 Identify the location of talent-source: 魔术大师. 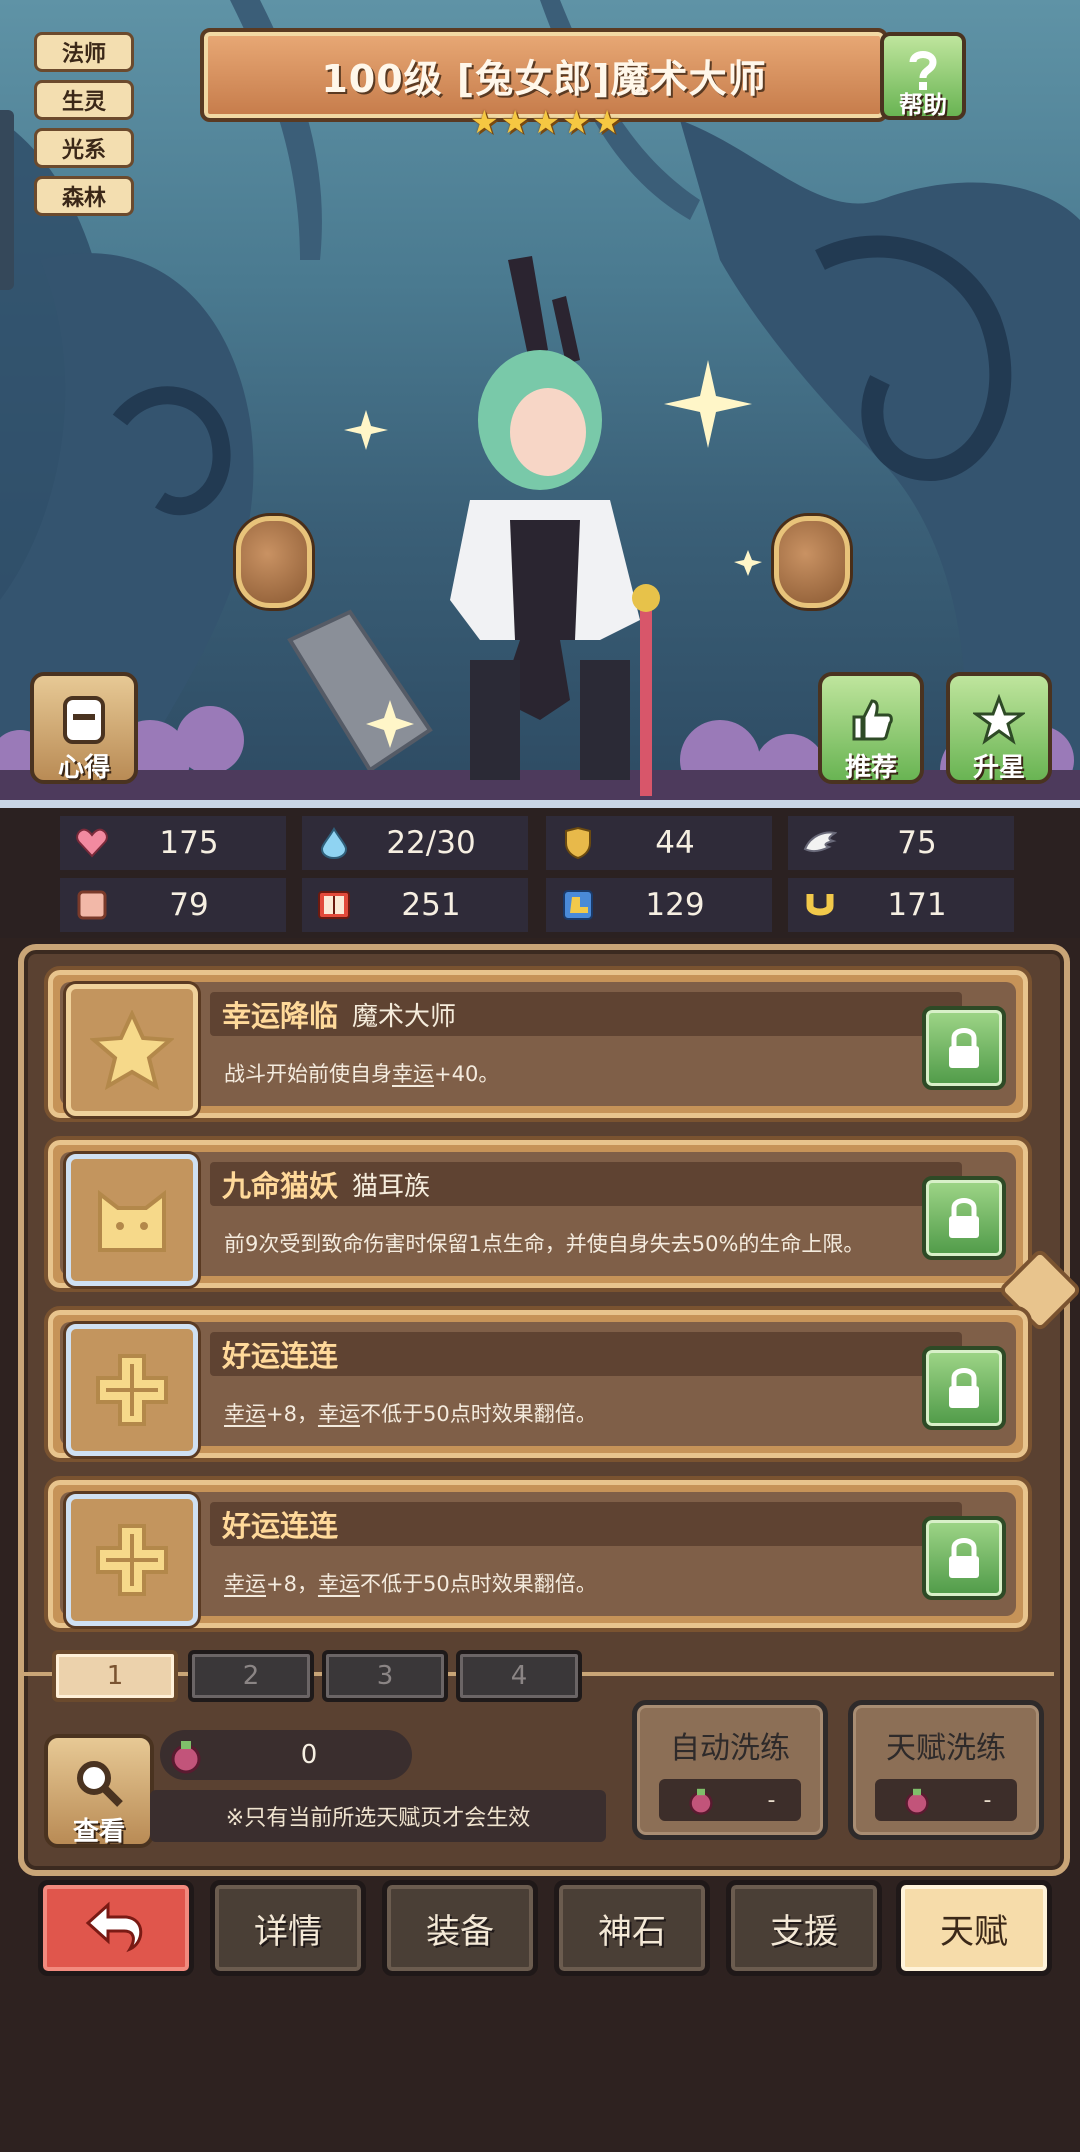
(404, 1016).